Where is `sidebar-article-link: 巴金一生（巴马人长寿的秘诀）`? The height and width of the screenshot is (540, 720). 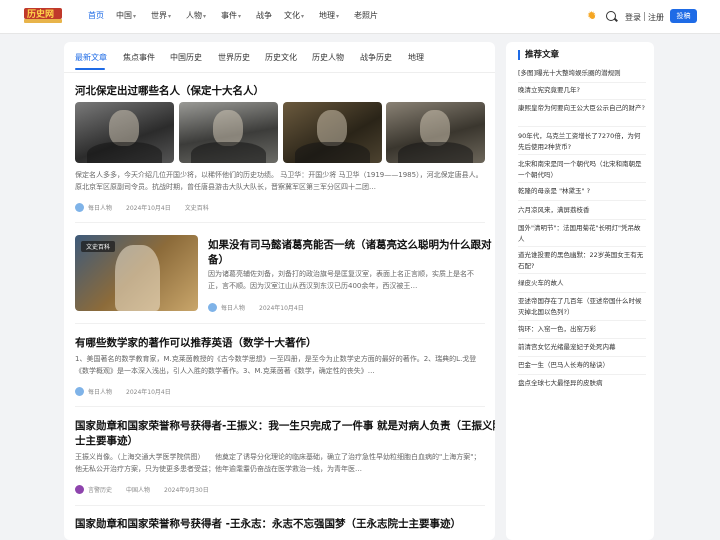 sidebar-article-link: 巴金一生（巴马人长寿的秘诀） is located at coordinates (582, 365).